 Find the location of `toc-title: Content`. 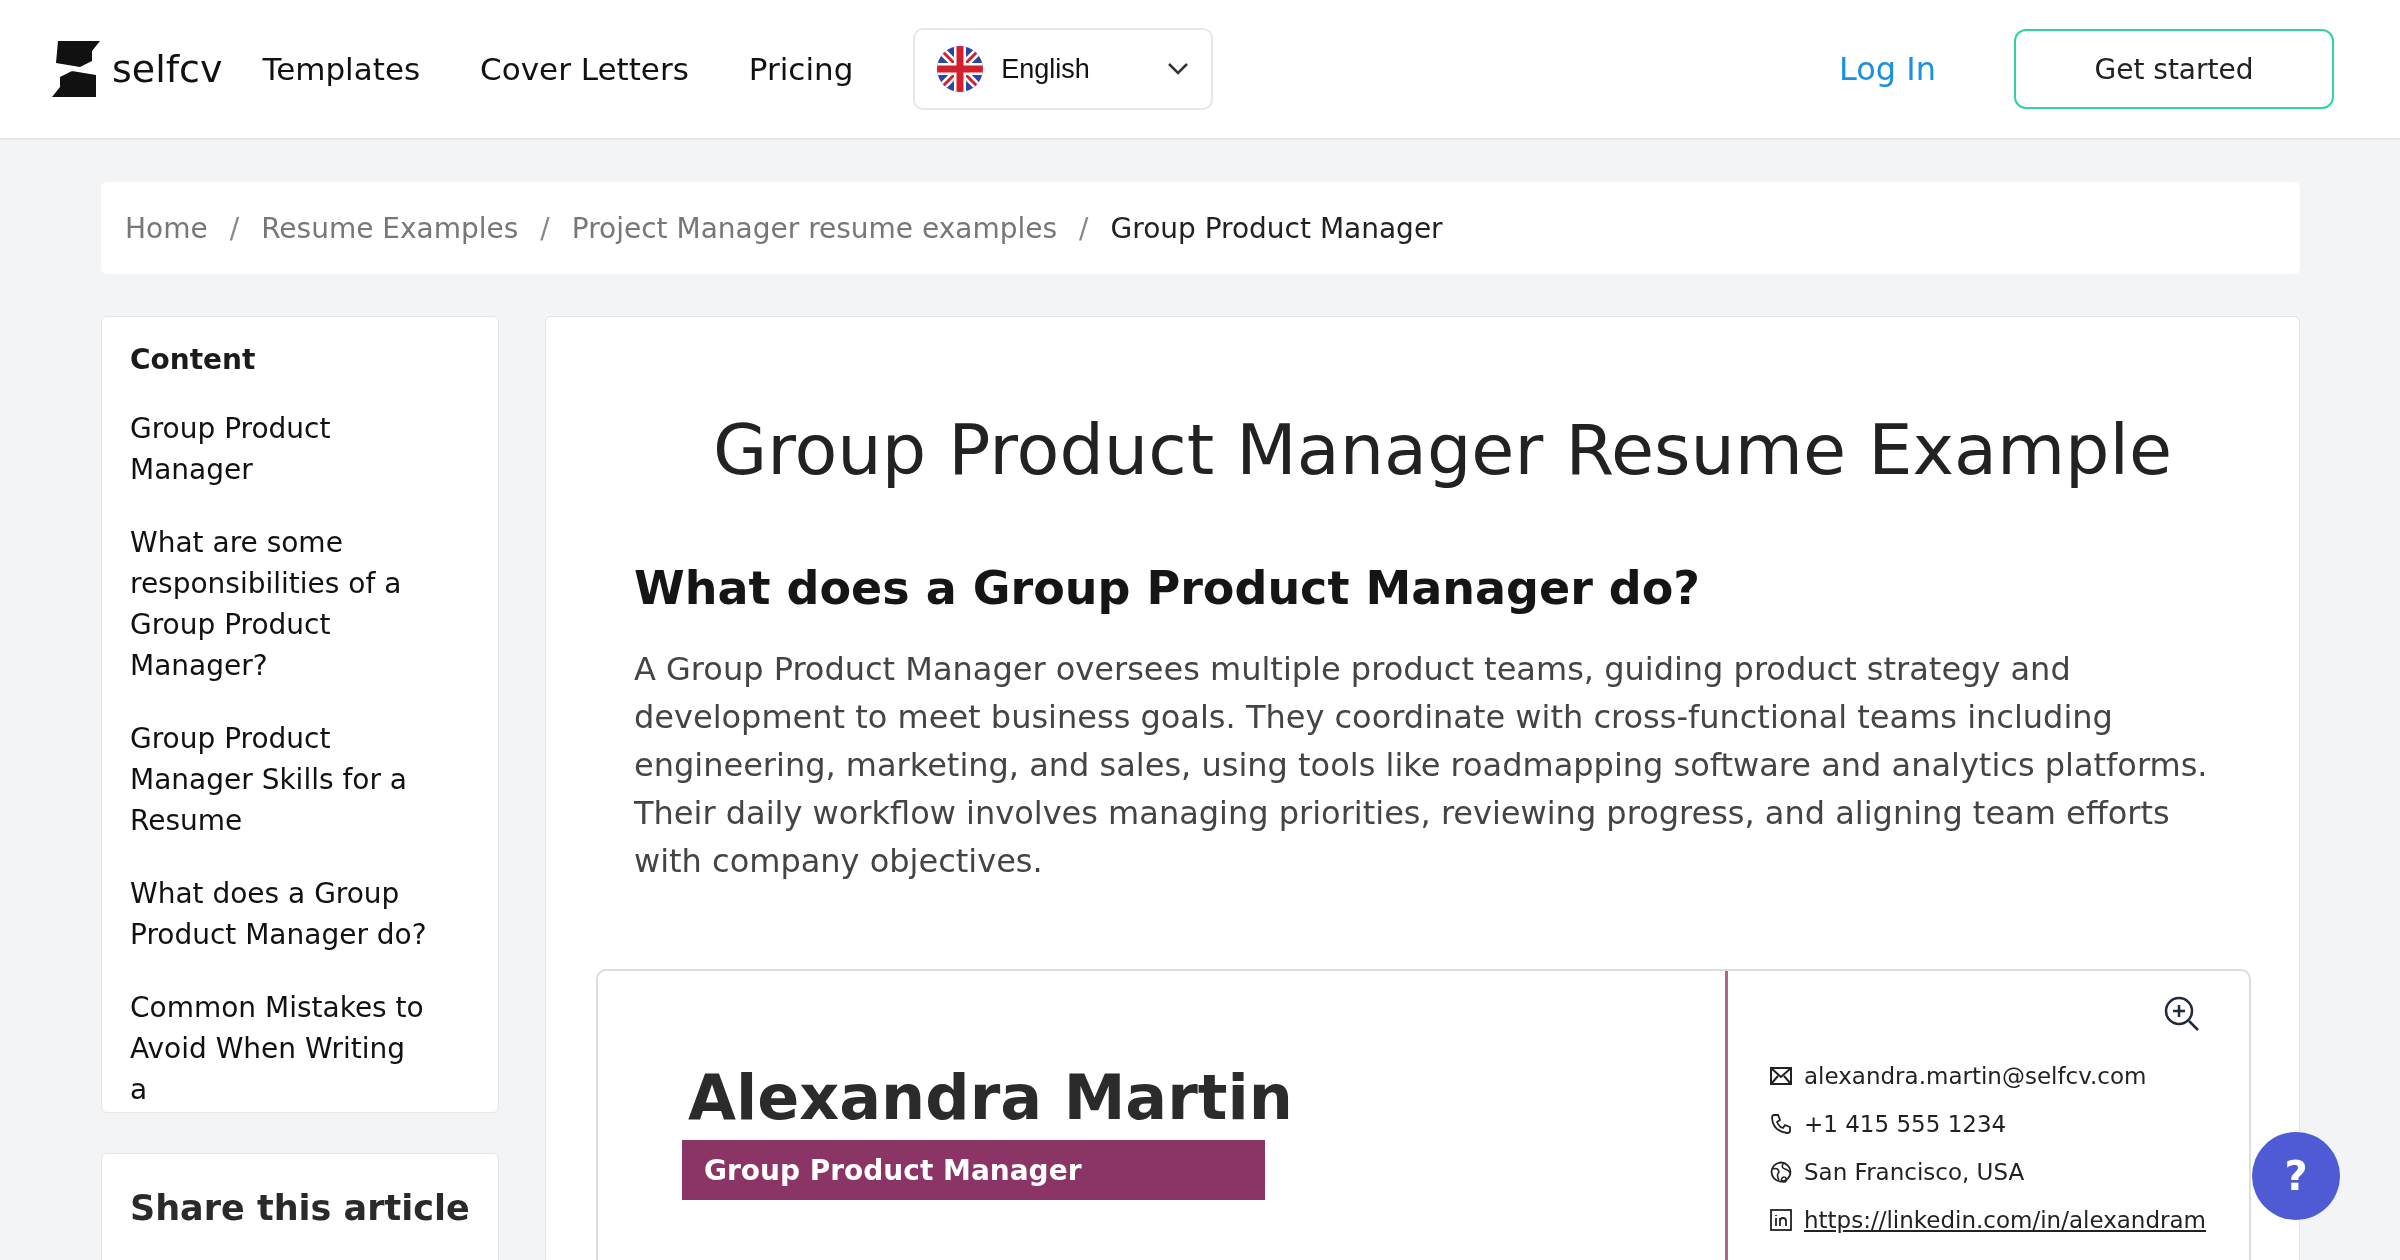

toc-title: Content is located at coordinates (193, 359).